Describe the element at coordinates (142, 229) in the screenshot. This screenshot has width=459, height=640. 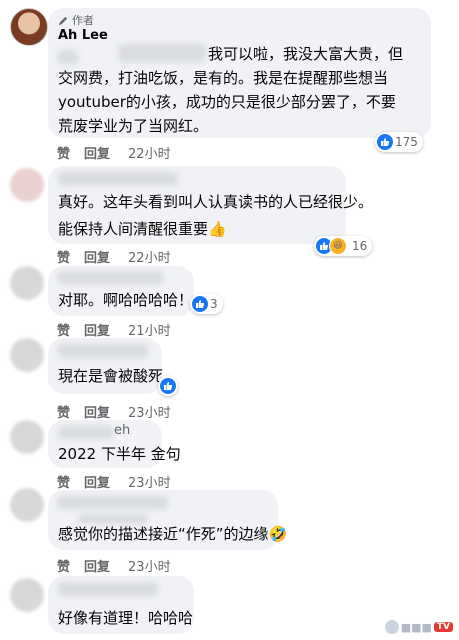
I see `comment-text-line: 能保持人间清醒很重要👍` at that location.